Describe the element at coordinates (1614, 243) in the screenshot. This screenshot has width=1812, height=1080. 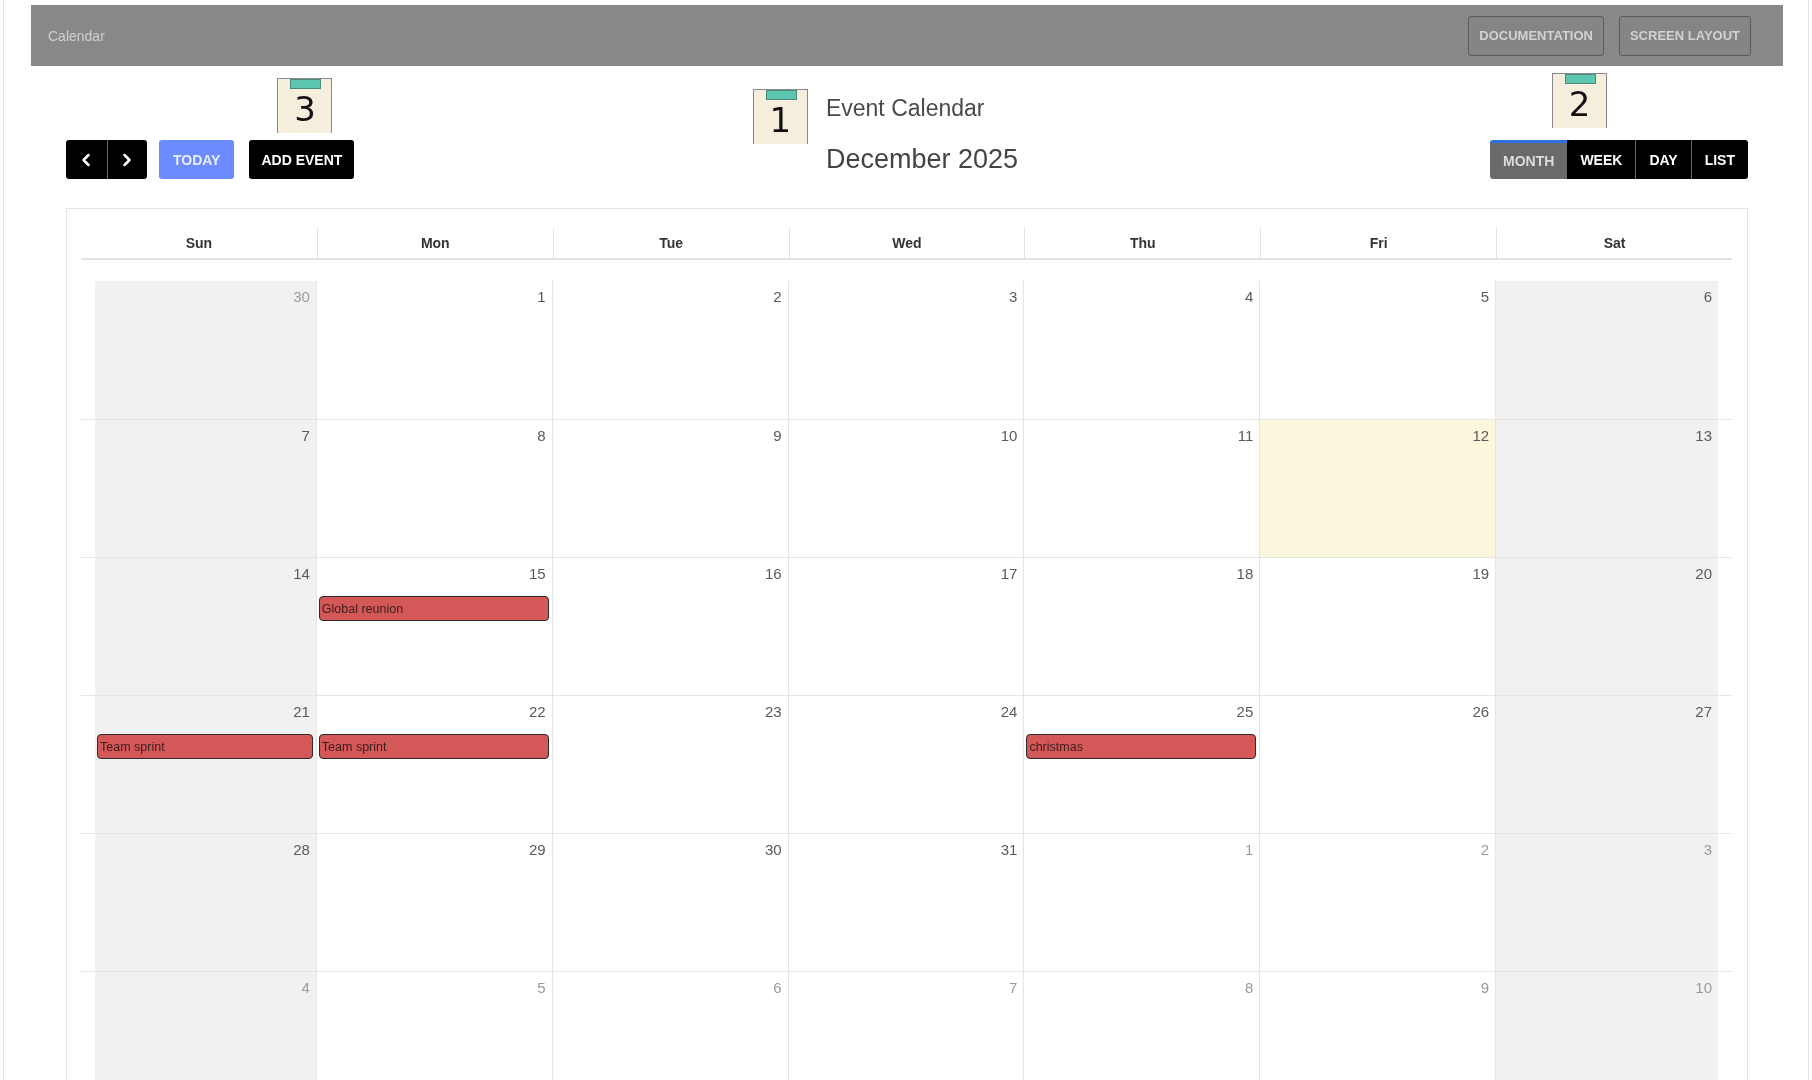
I see `weekday-header: Sat` at that location.